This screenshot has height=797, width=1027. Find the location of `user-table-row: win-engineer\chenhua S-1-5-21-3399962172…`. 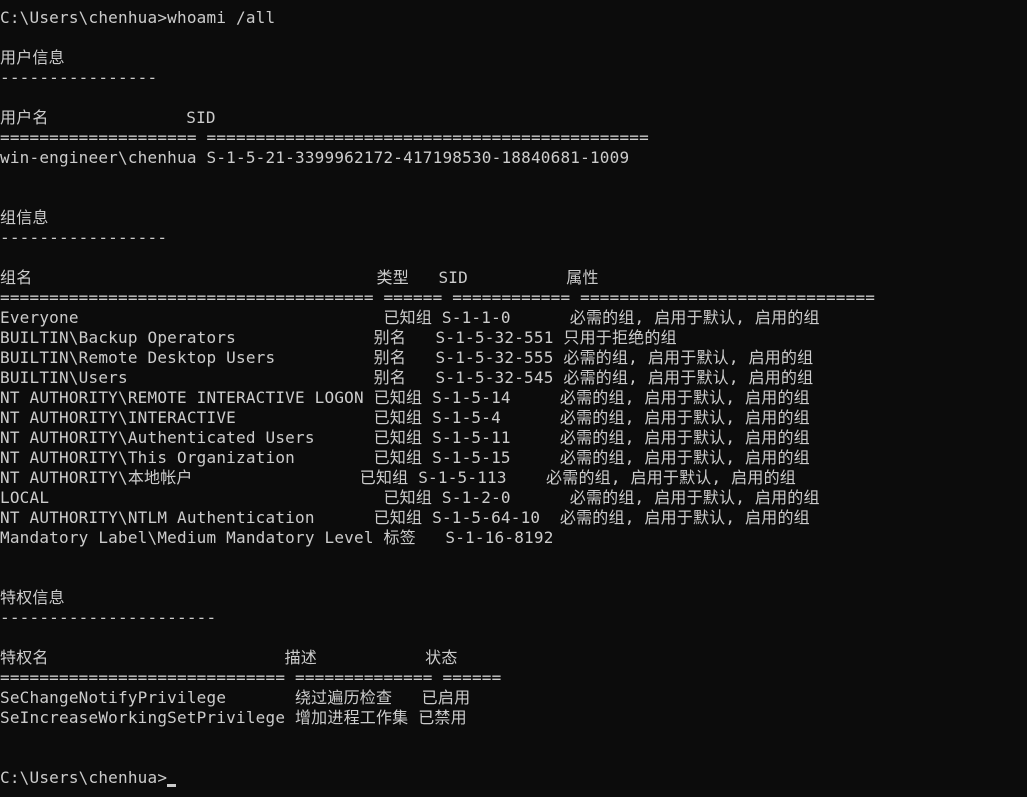

user-table-row: win-engineer\chenhua S-1-5-21-3399962172… is located at coordinates (315, 157).